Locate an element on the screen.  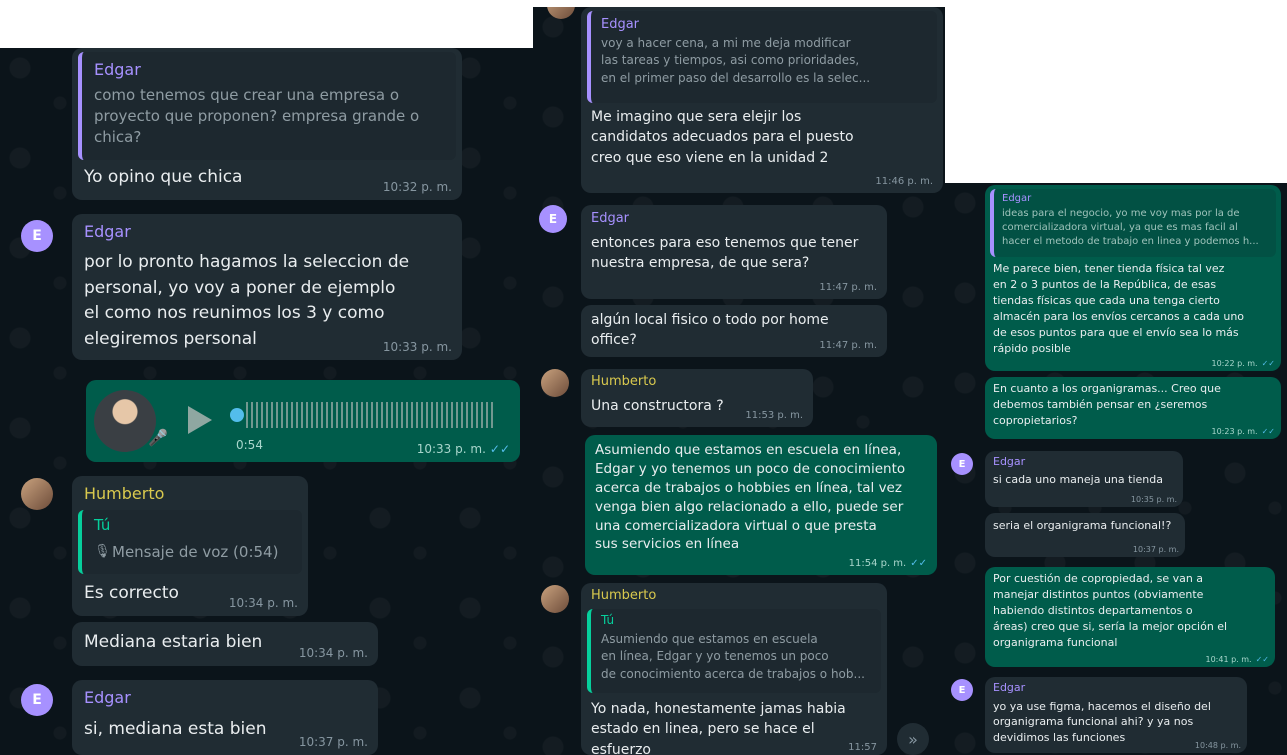
message-time: 10:22 p. m. ✓✓ is located at coordinates (1243, 363).